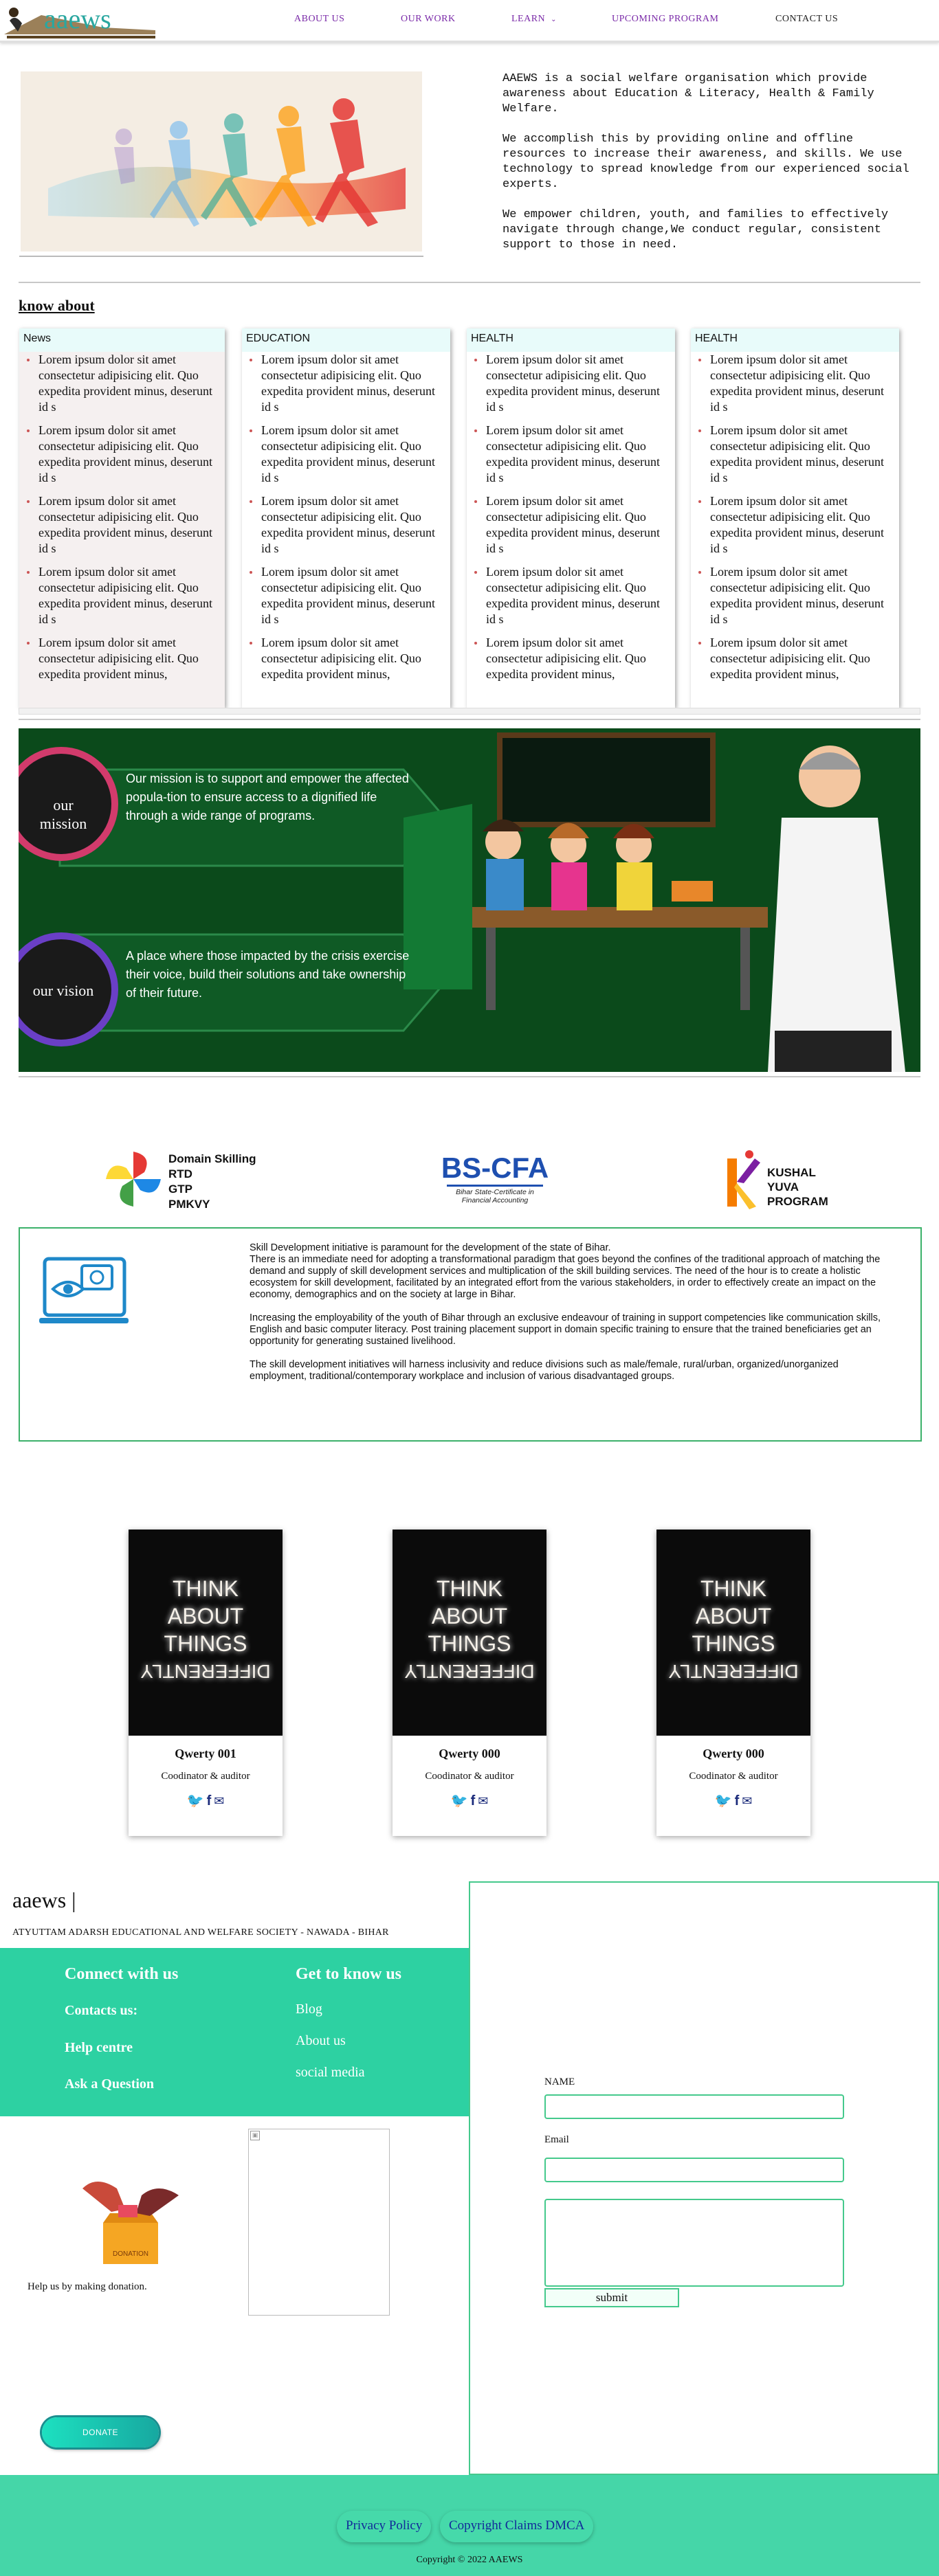 This screenshot has width=939, height=2576. Describe the element at coordinates (783, 1187) in the screenshot. I see `logo-line: YUVA` at that location.